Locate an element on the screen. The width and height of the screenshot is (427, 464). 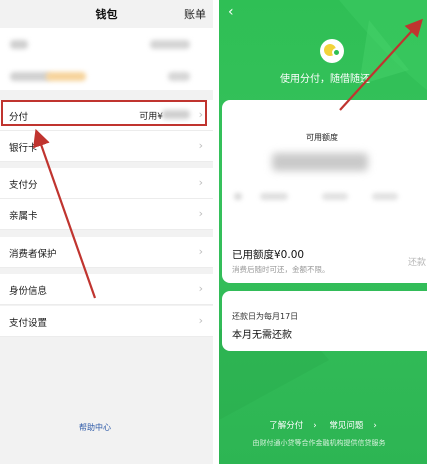
used-limit: 已用额度¥0.00 is located at coordinates (268, 255).